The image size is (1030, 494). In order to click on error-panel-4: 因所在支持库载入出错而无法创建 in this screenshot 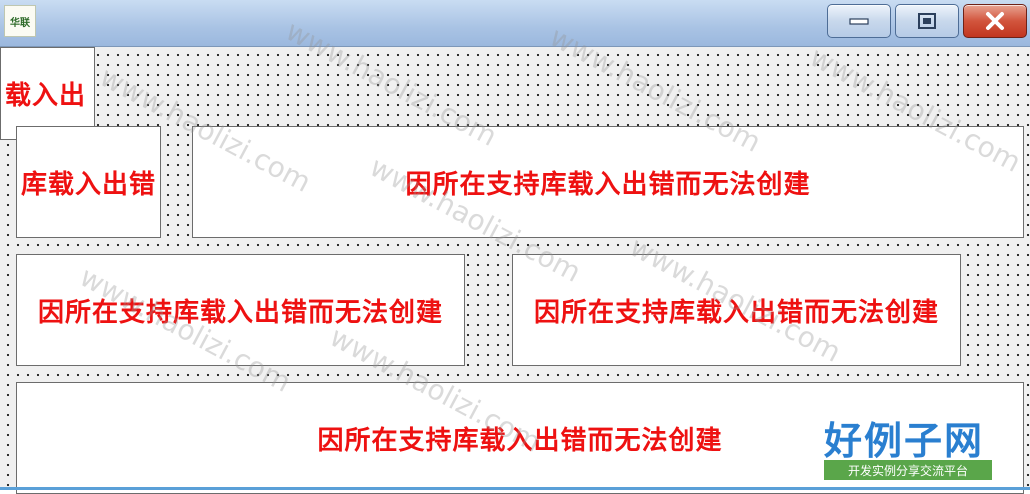, I will do `click(240, 310)`.